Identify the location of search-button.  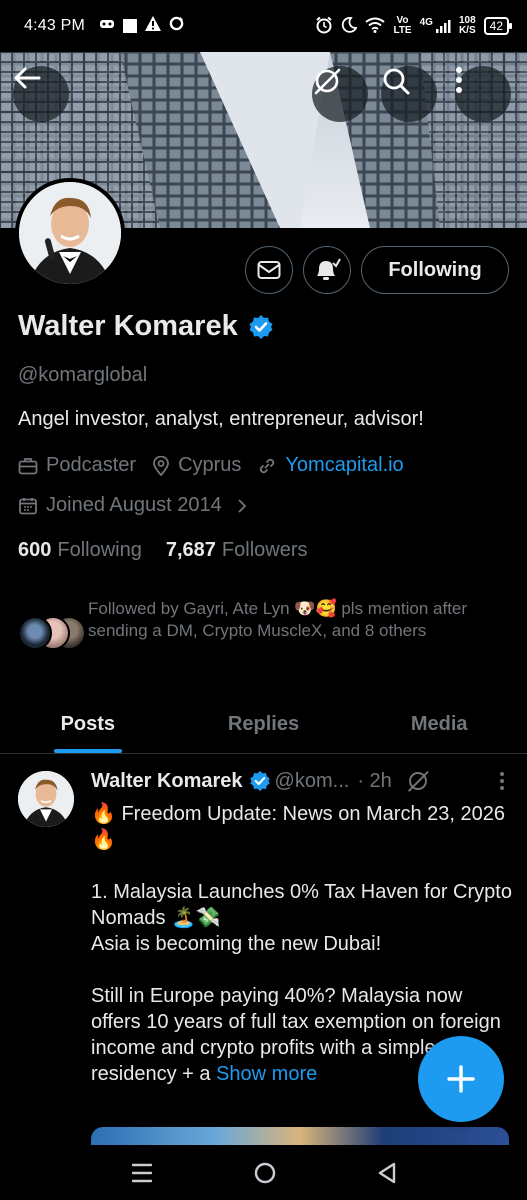
(409, 94).